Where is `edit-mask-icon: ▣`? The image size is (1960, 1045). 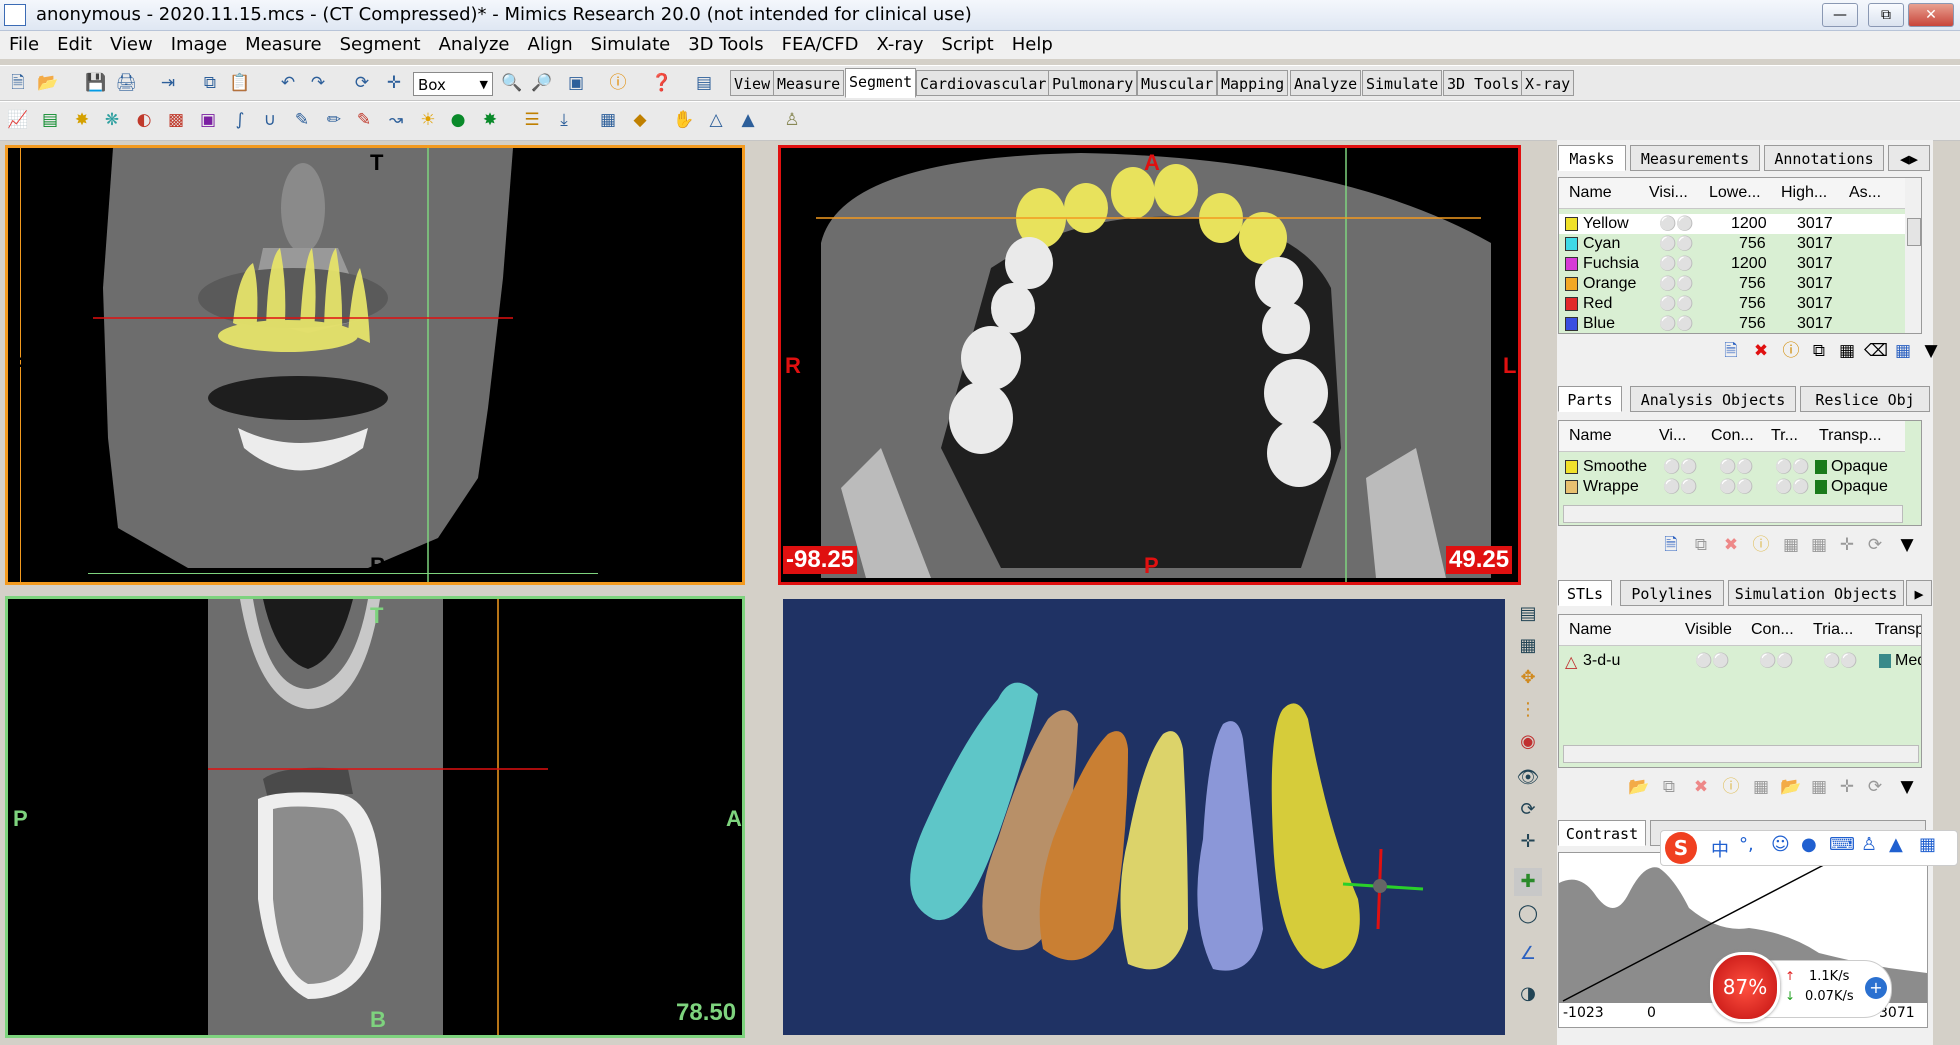 edit-mask-icon: ▣ is located at coordinates (208, 120).